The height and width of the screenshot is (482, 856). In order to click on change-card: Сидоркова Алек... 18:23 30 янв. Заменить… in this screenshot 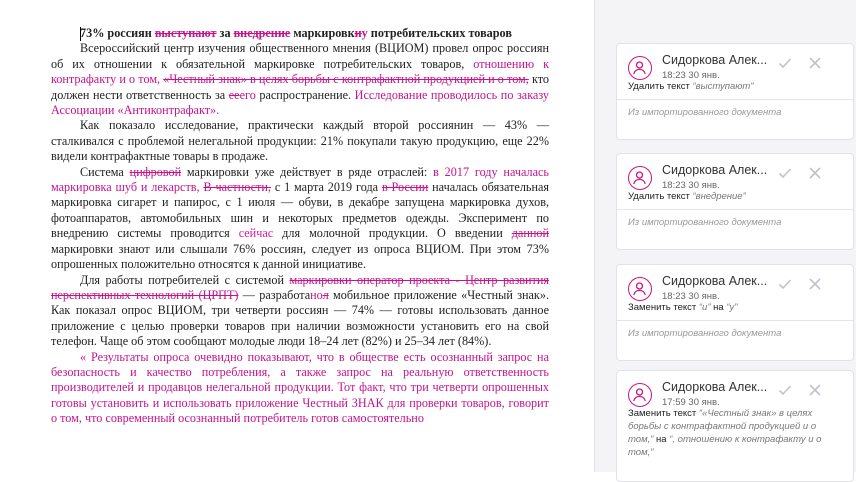, I will do `click(735, 312)`.